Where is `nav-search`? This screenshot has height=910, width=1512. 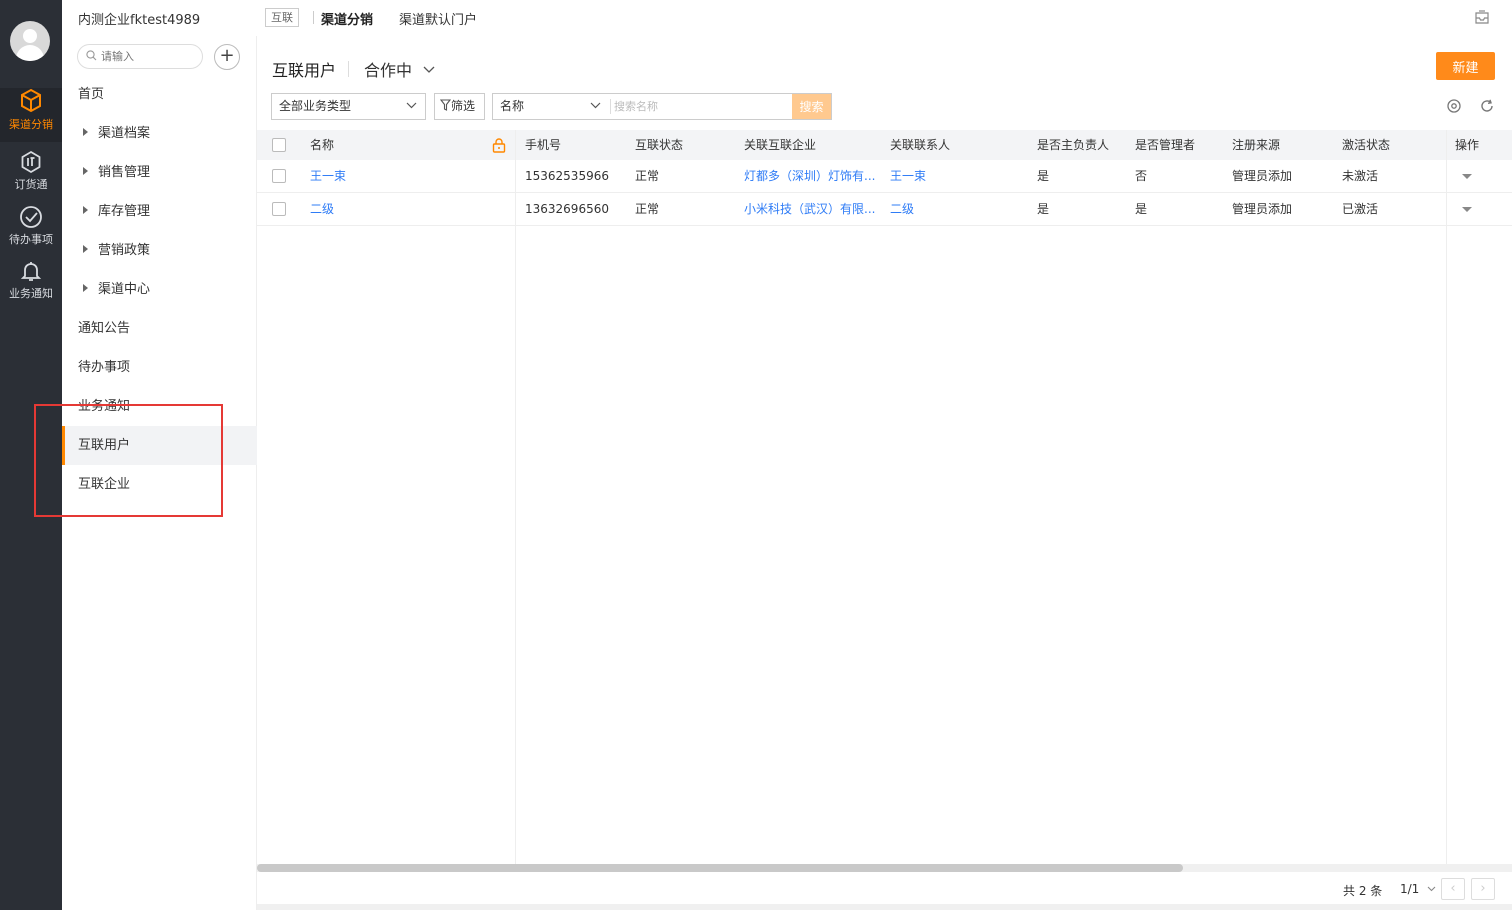
nav-search is located at coordinates (140, 56).